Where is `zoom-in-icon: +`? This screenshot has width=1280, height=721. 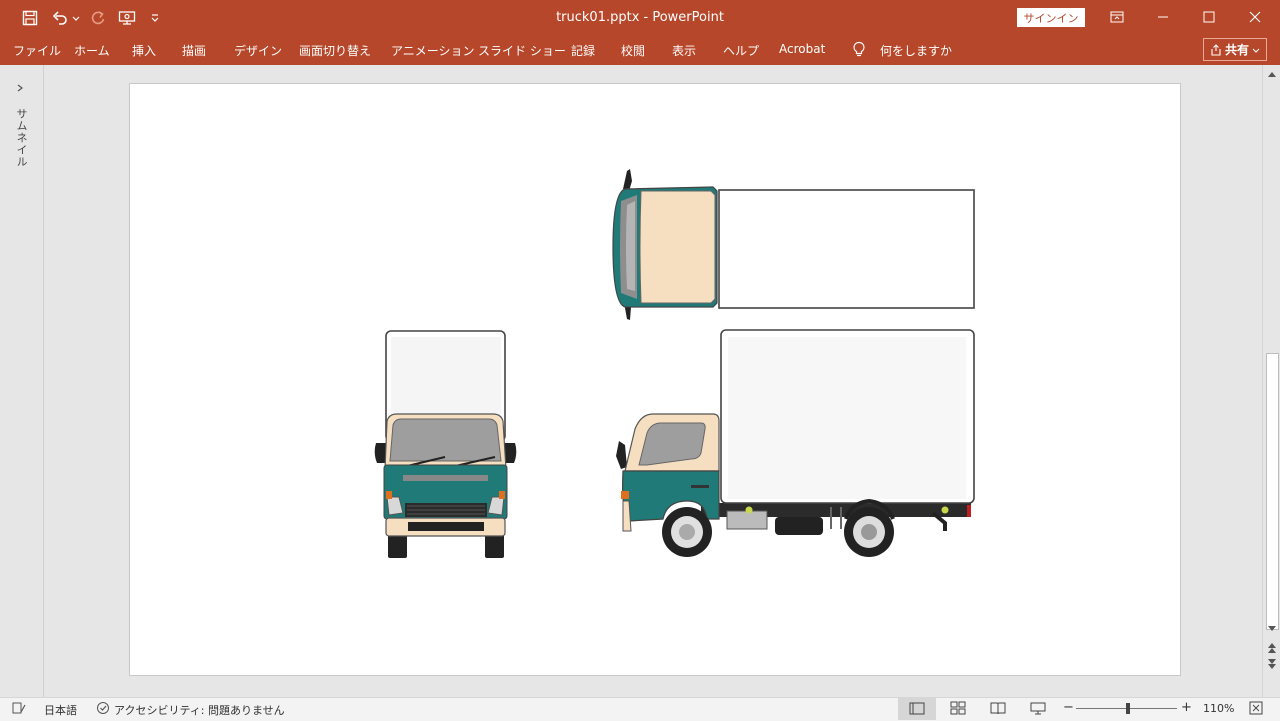 zoom-in-icon: + is located at coordinates (1186, 707).